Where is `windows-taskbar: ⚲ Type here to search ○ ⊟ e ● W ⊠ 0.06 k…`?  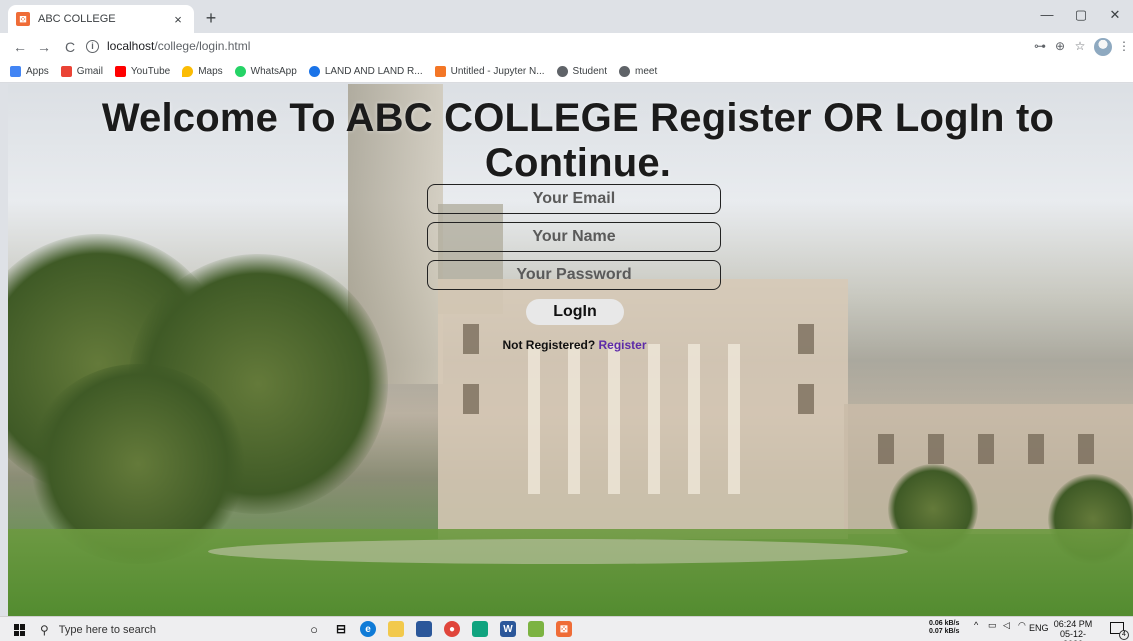
windows-taskbar: ⚲ Type here to search ○ ⊟ e ● W ⊠ 0.06 k… is located at coordinates (566, 628).